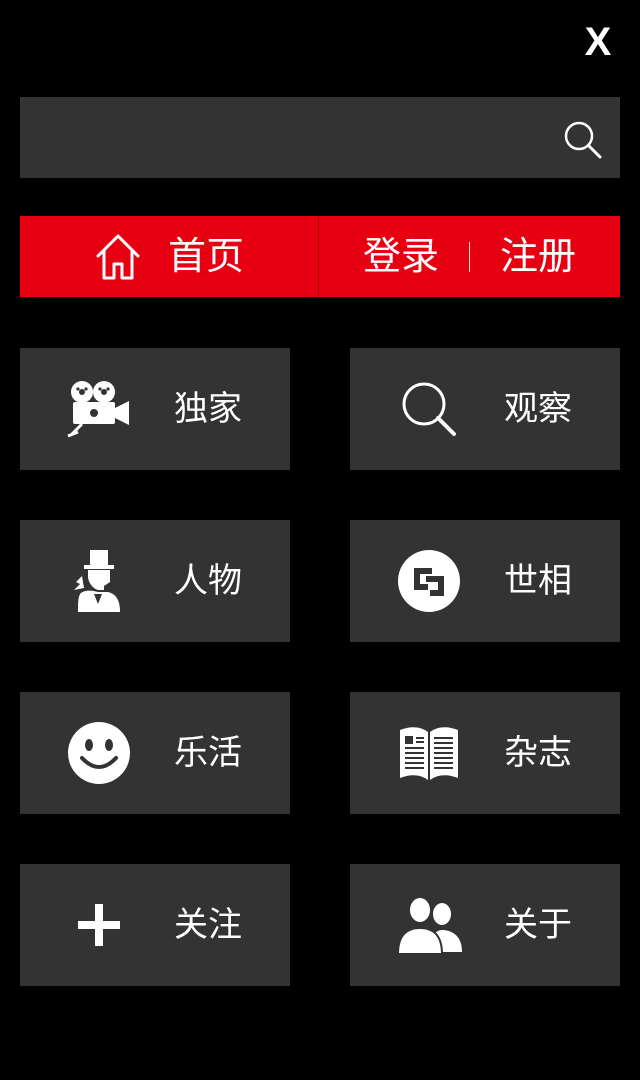  I want to click on square-logo-icon, so click(429, 581).